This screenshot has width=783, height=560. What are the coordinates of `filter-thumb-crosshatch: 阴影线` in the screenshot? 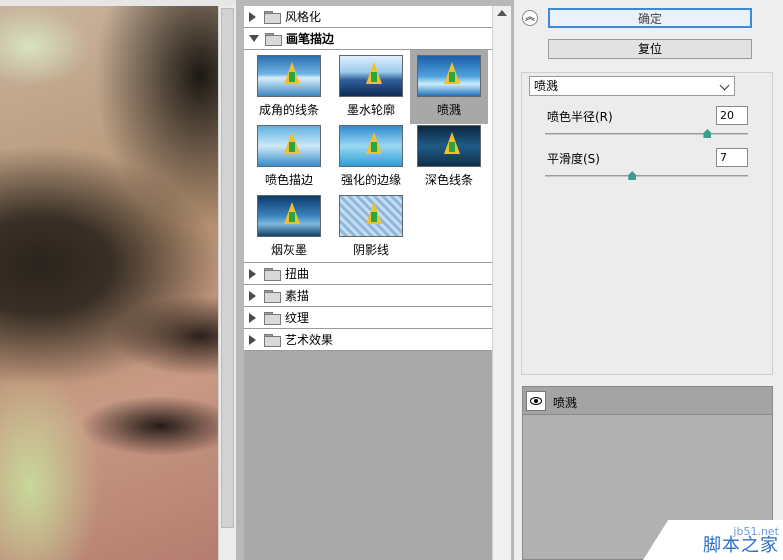 It's located at (371, 227).